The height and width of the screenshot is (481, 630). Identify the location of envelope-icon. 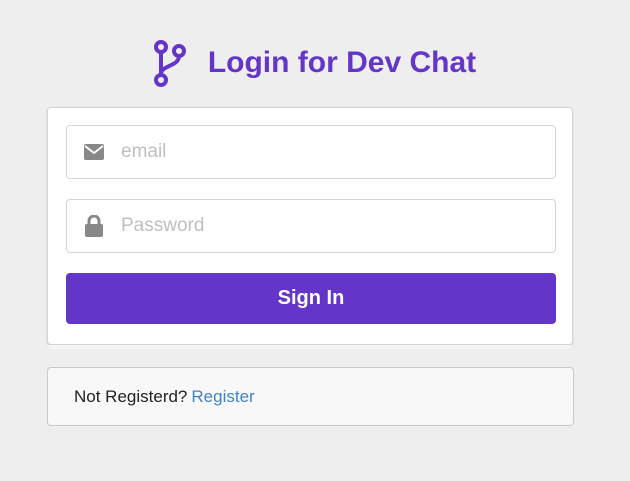
(94, 152).